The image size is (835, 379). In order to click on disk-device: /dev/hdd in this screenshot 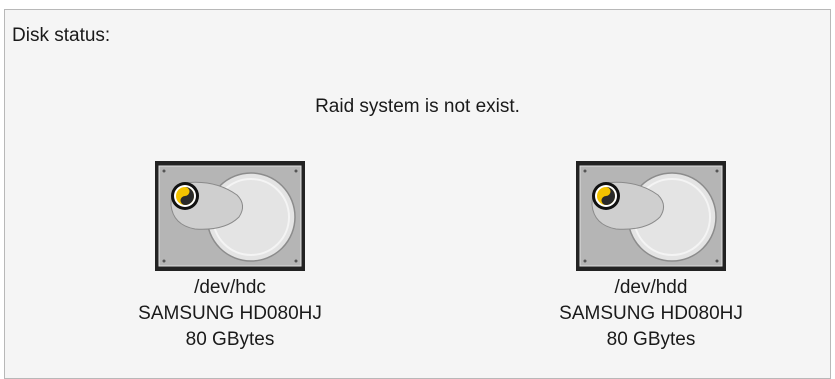, I will do `click(651, 287)`.